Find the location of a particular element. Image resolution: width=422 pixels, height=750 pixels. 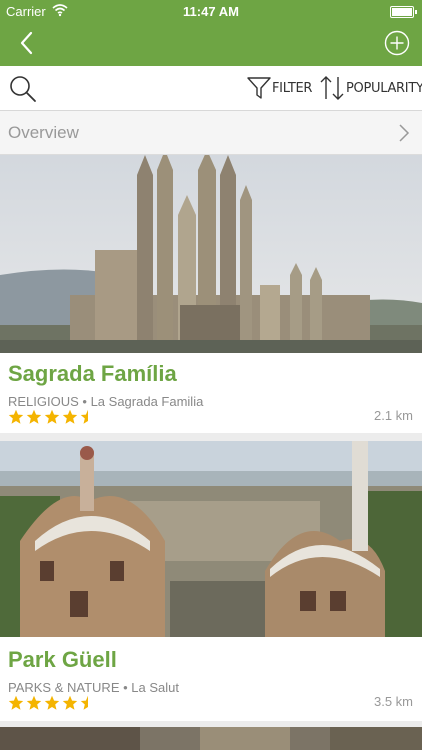

nav-bar is located at coordinates (211, 44).